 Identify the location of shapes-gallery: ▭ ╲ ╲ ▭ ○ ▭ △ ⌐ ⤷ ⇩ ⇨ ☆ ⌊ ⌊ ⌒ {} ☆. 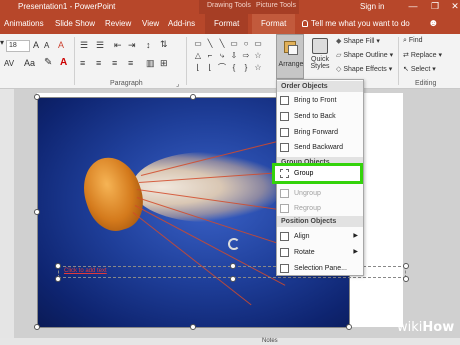
(232, 57).